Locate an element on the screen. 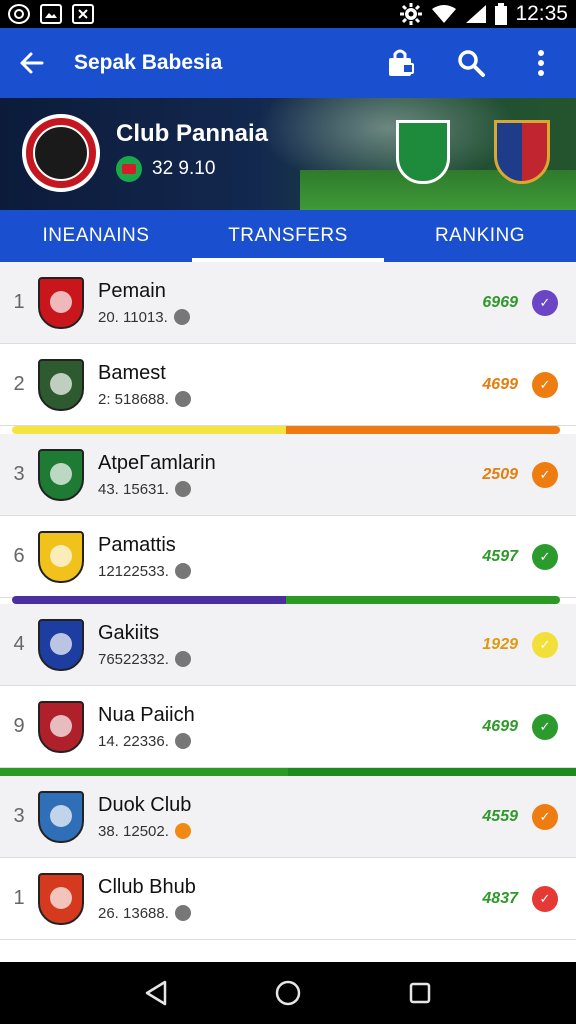  team-points: 4559 is located at coordinates (500, 816).